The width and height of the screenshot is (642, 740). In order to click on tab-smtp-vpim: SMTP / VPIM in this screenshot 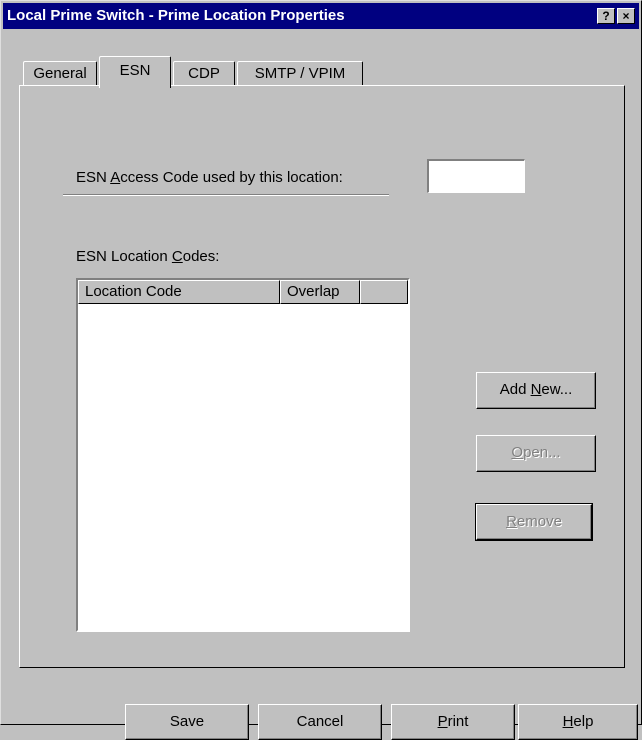, I will do `click(300, 73)`.